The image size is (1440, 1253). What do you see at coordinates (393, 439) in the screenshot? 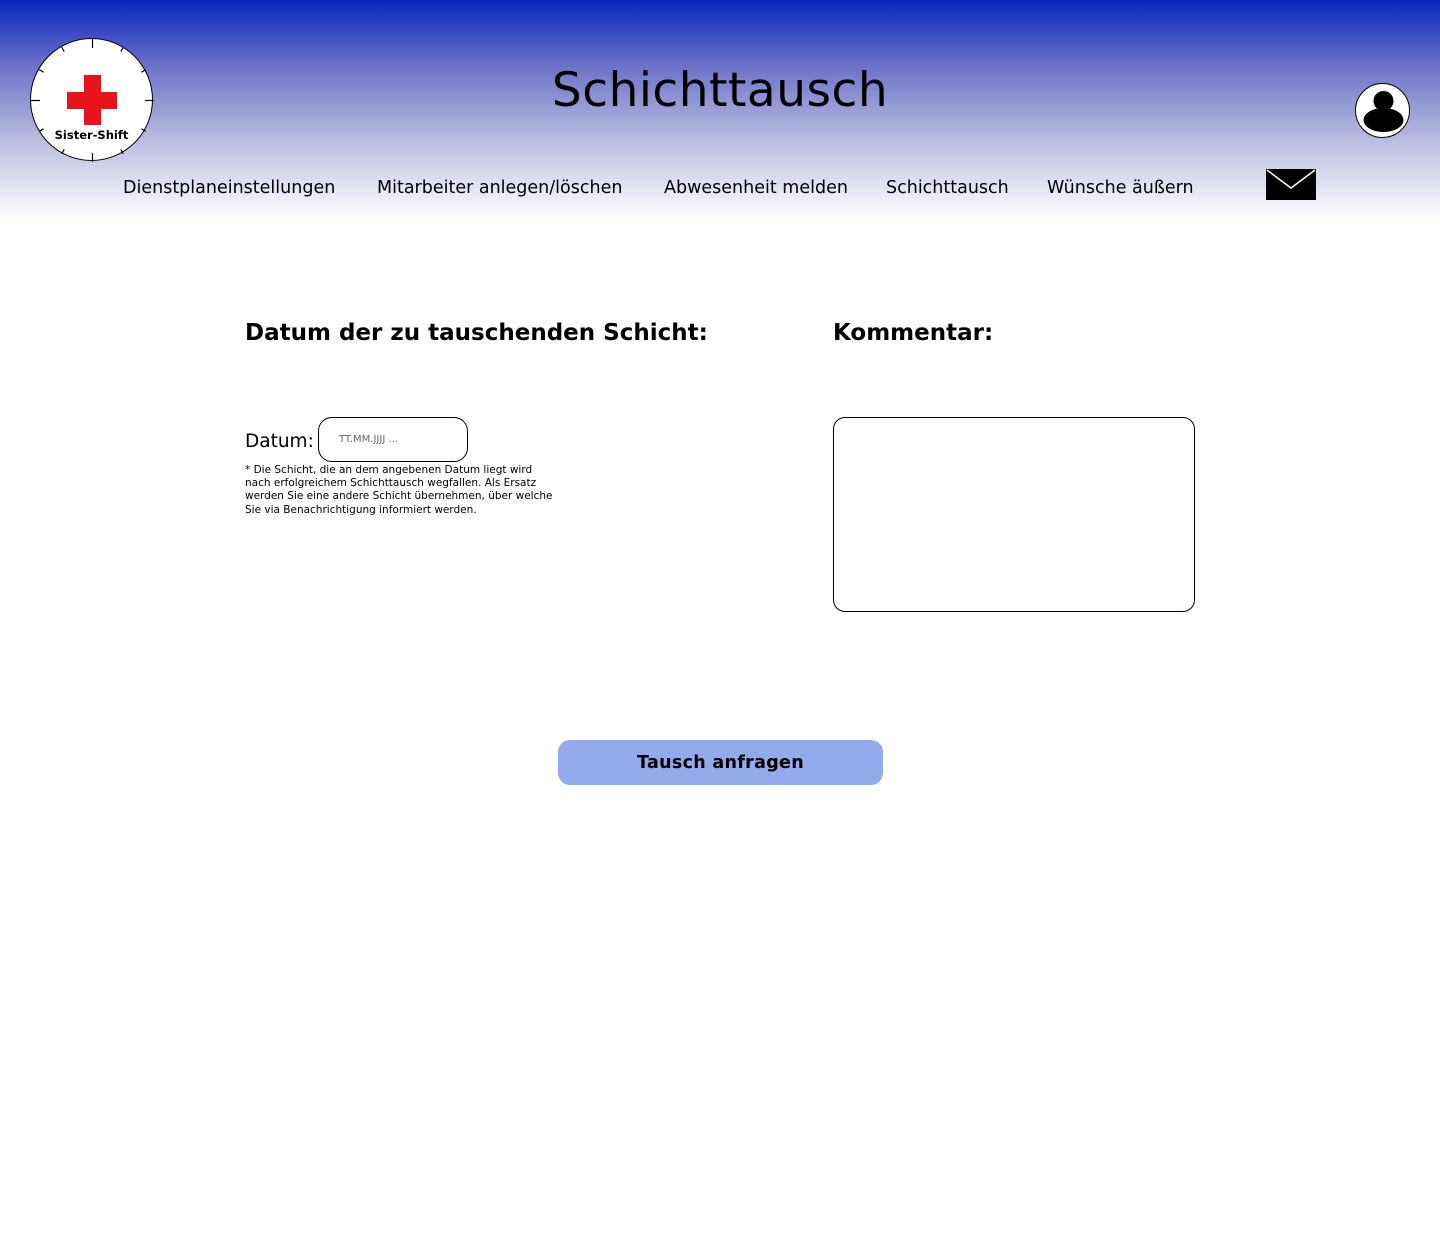
I see `date-input` at bounding box center [393, 439].